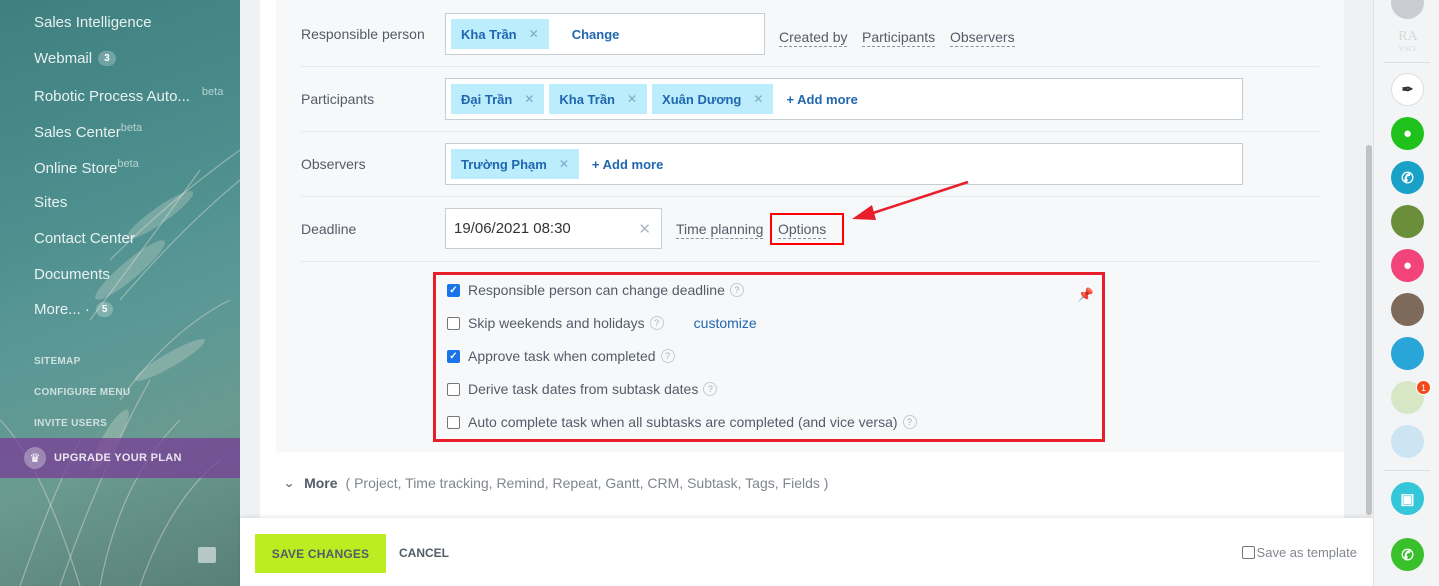  I want to click on pin-icon: 📌, so click(1086, 295).